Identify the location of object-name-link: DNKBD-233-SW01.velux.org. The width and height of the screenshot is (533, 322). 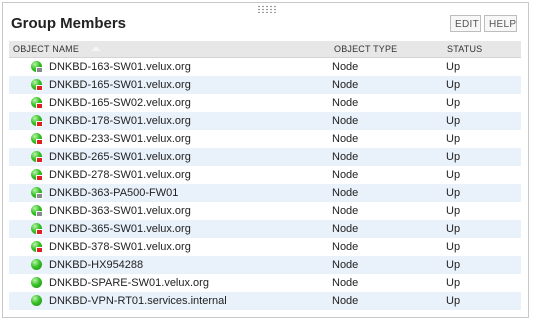
(120, 139).